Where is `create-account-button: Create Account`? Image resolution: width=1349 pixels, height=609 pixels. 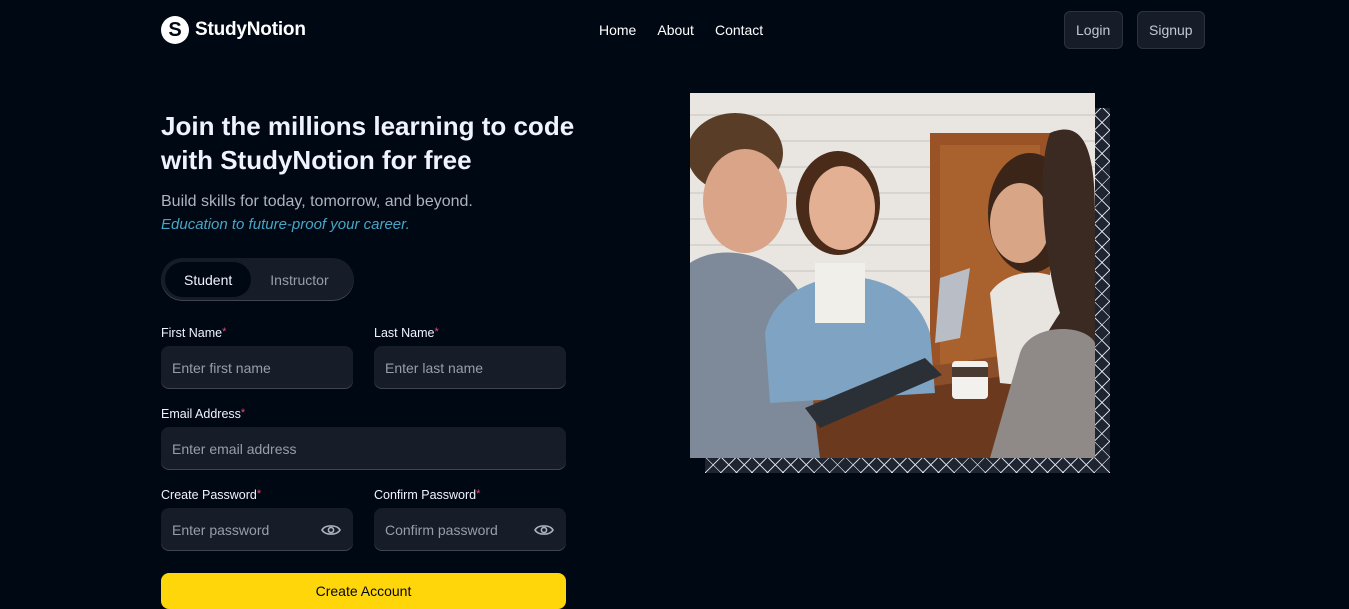 create-account-button: Create Account is located at coordinates (363, 591).